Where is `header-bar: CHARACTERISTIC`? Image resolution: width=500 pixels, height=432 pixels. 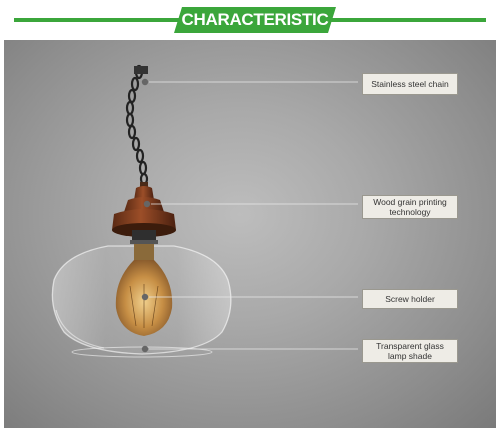
header-bar: CHARACTERISTIC is located at coordinates (250, 20).